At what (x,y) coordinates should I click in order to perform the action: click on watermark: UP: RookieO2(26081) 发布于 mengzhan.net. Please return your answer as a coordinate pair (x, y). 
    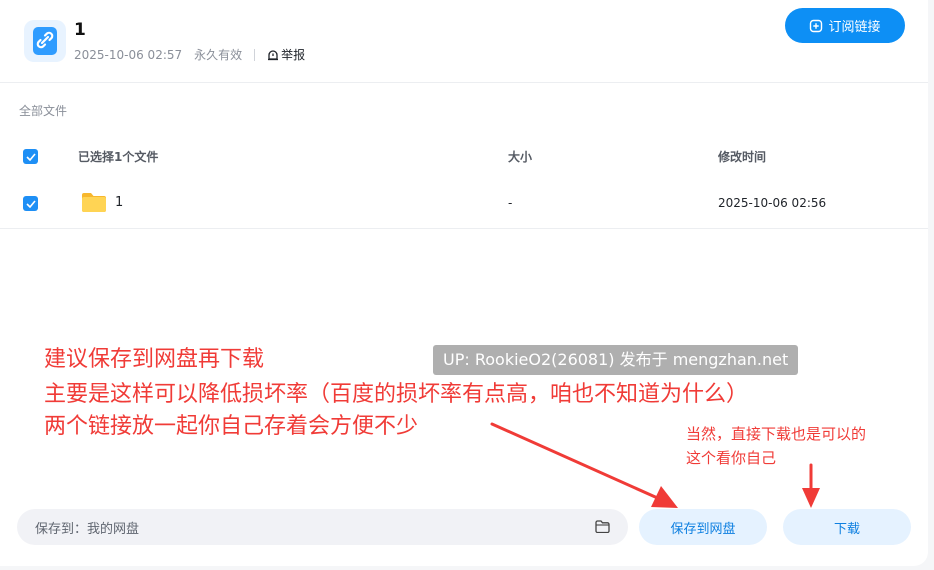
    Looking at the image, I should click on (616, 360).